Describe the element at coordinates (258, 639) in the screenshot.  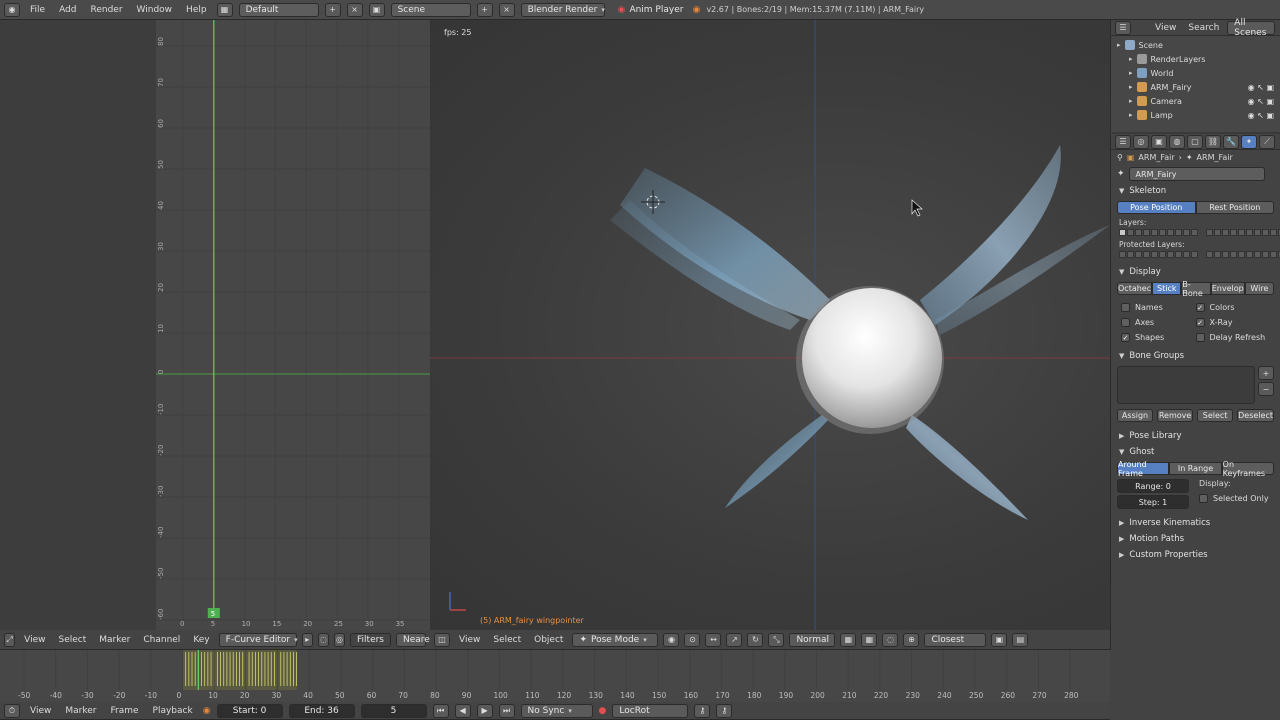
I see `graph-mode-dropdown: F-Curve Editor ▾` at that location.